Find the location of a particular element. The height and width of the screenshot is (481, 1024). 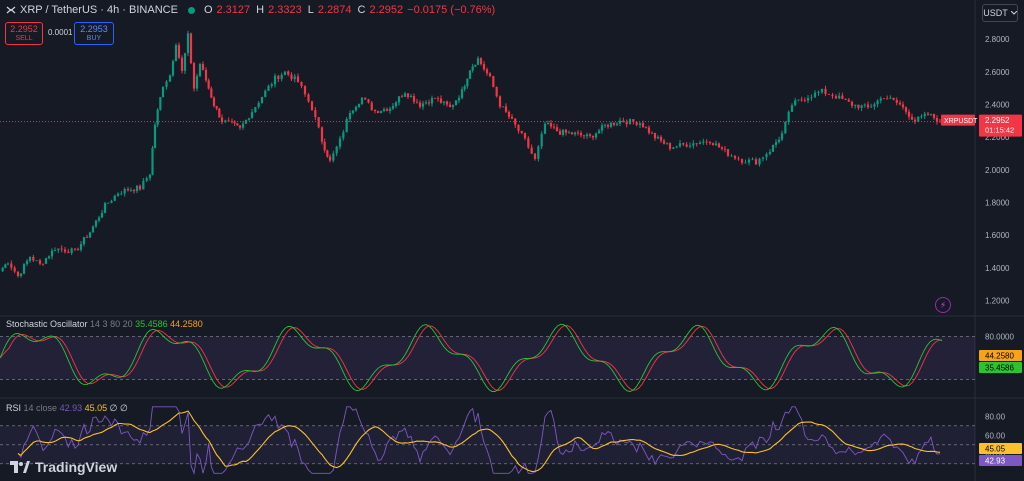

symbol-title: XRP / TetherUS · 4h · BINANCE is located at coordinates (99, 10).